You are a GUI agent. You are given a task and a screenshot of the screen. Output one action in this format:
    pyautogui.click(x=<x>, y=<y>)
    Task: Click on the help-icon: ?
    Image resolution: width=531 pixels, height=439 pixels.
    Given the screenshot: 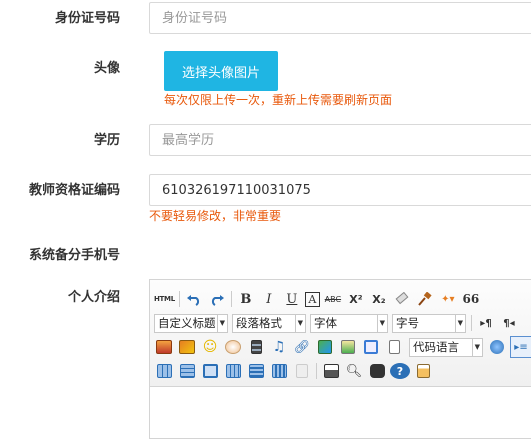 What is the action you would take?
    pyautogui.click(x=400, y=371)
    